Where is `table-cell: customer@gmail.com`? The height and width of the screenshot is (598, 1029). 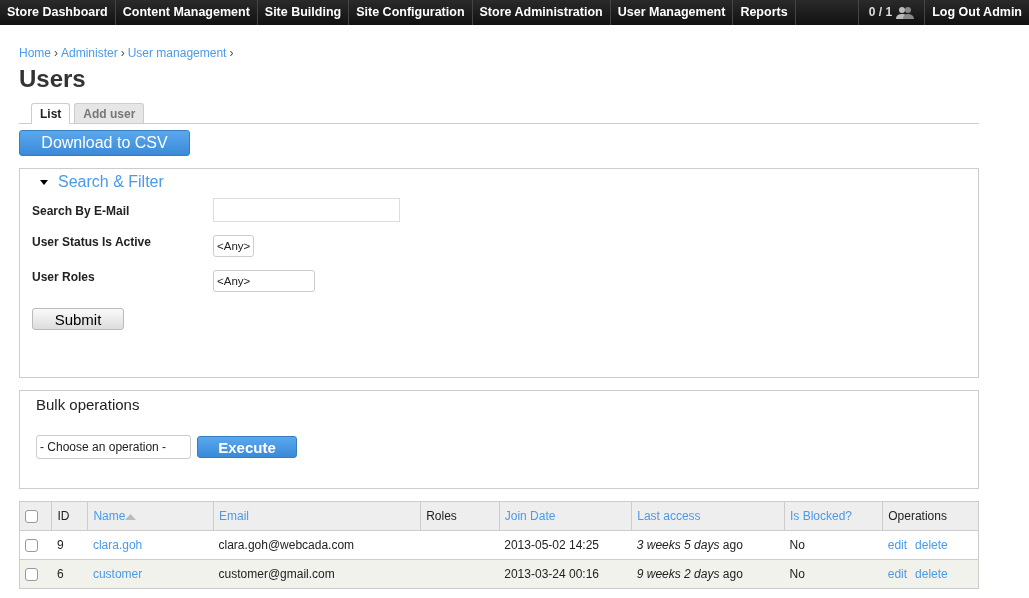
table-cell: customer@gmail.com is located at coordinates (276, 574).